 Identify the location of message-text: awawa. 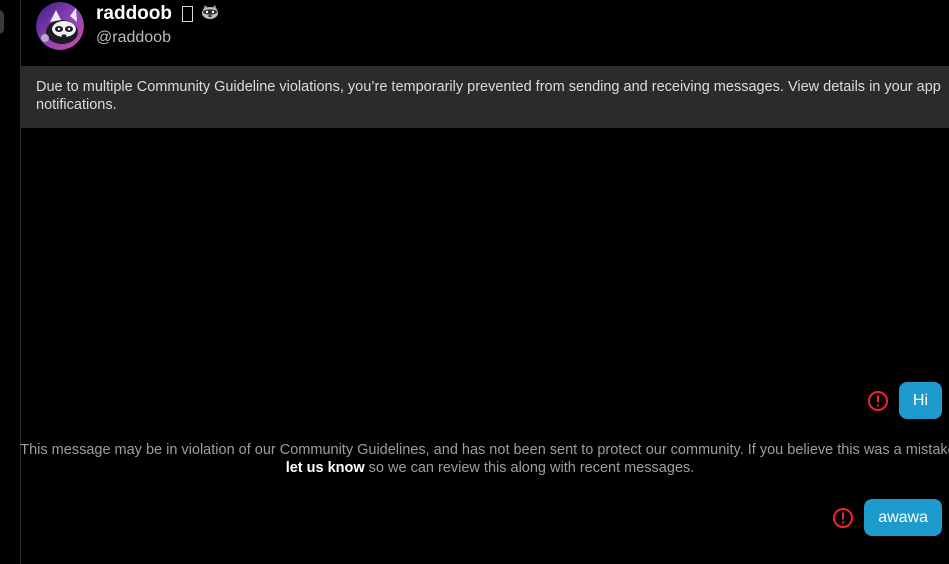
(903, 517).